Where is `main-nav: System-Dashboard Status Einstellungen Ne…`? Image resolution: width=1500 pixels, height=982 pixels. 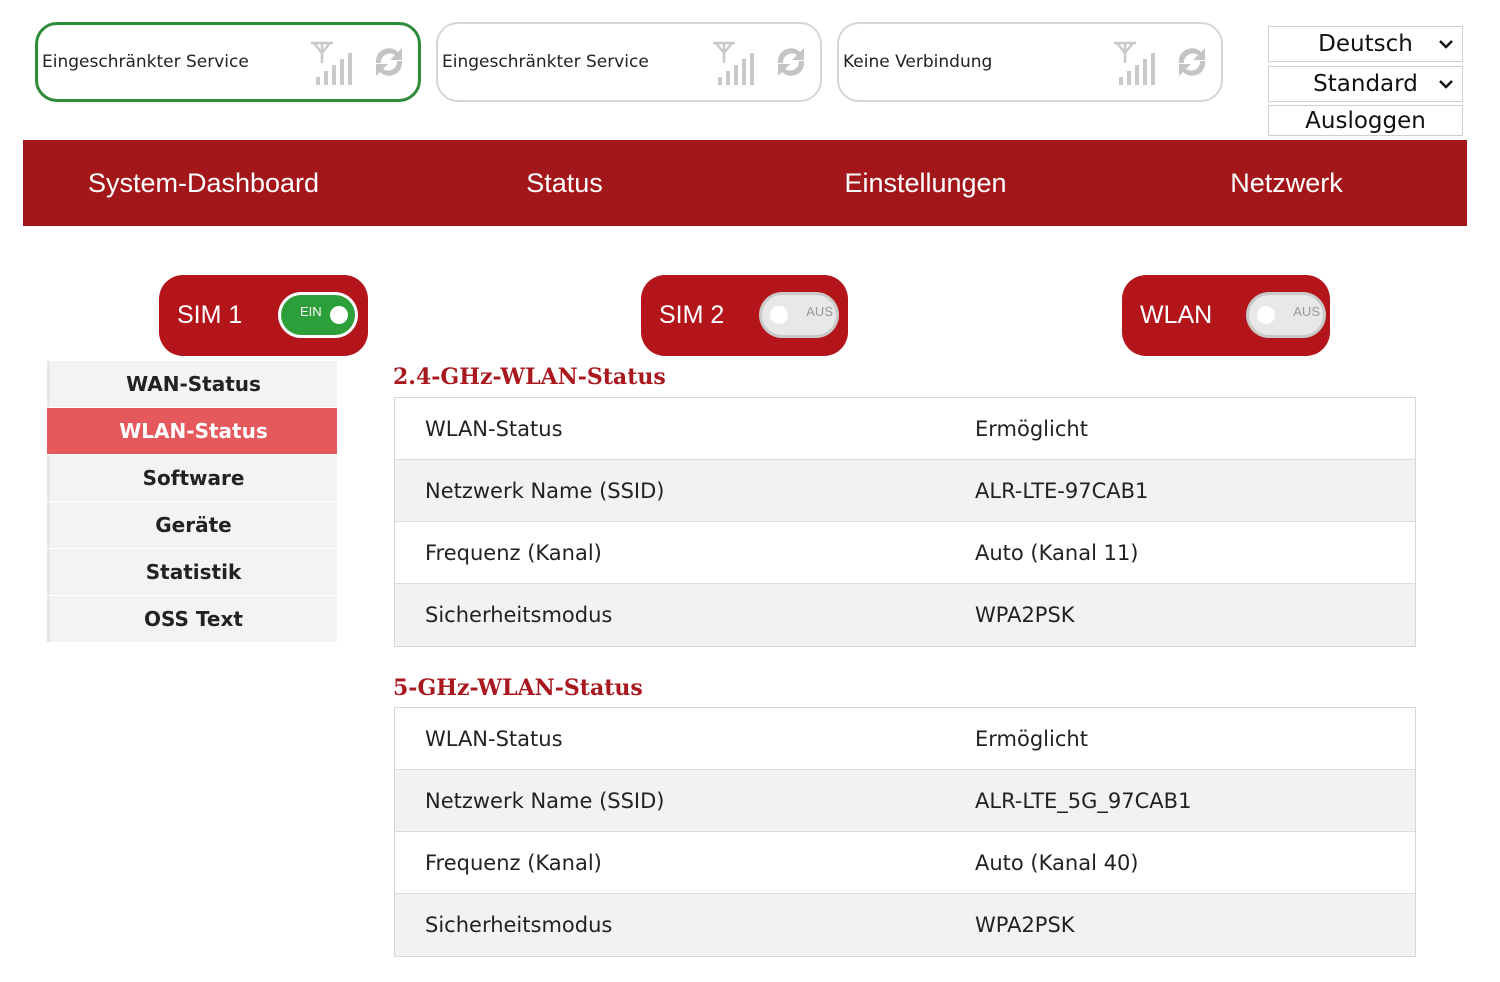 main-nav: System-Dashboard Status Einstellungen Ne… is located at coordinates (745, 183).